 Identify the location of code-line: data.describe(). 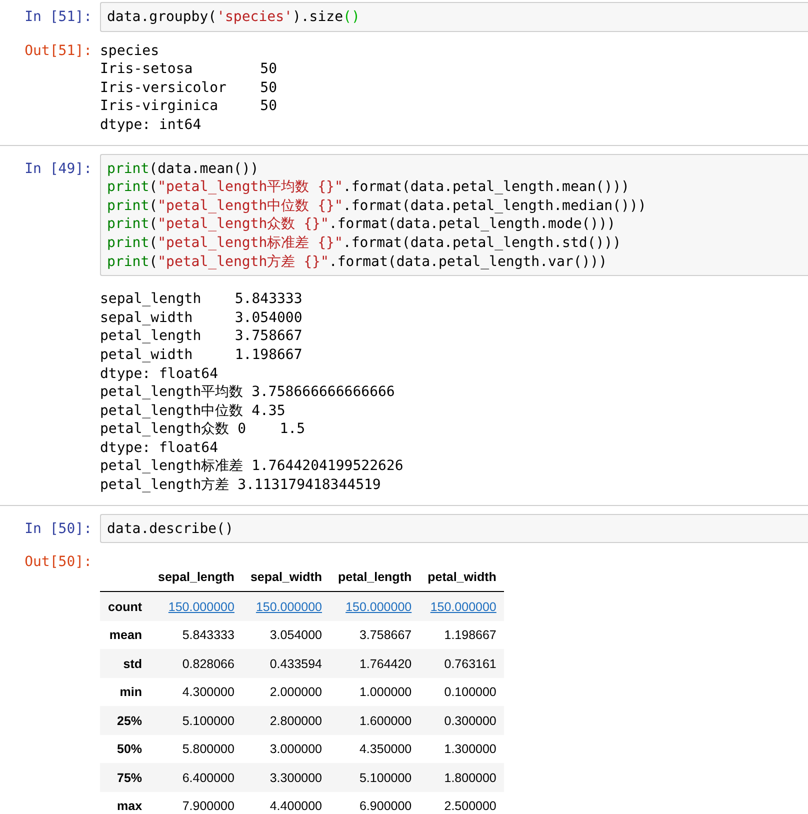
(170, 529).